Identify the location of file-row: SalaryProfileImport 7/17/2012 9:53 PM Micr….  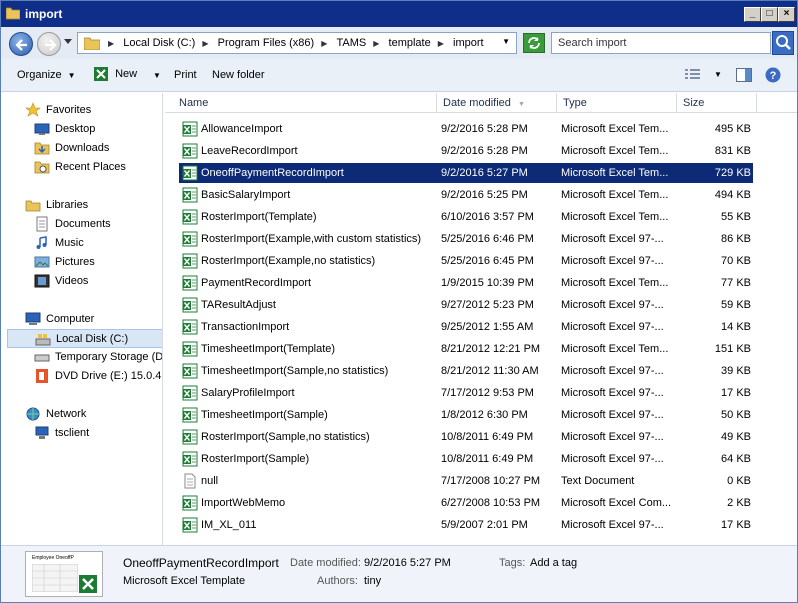
(466, 393).